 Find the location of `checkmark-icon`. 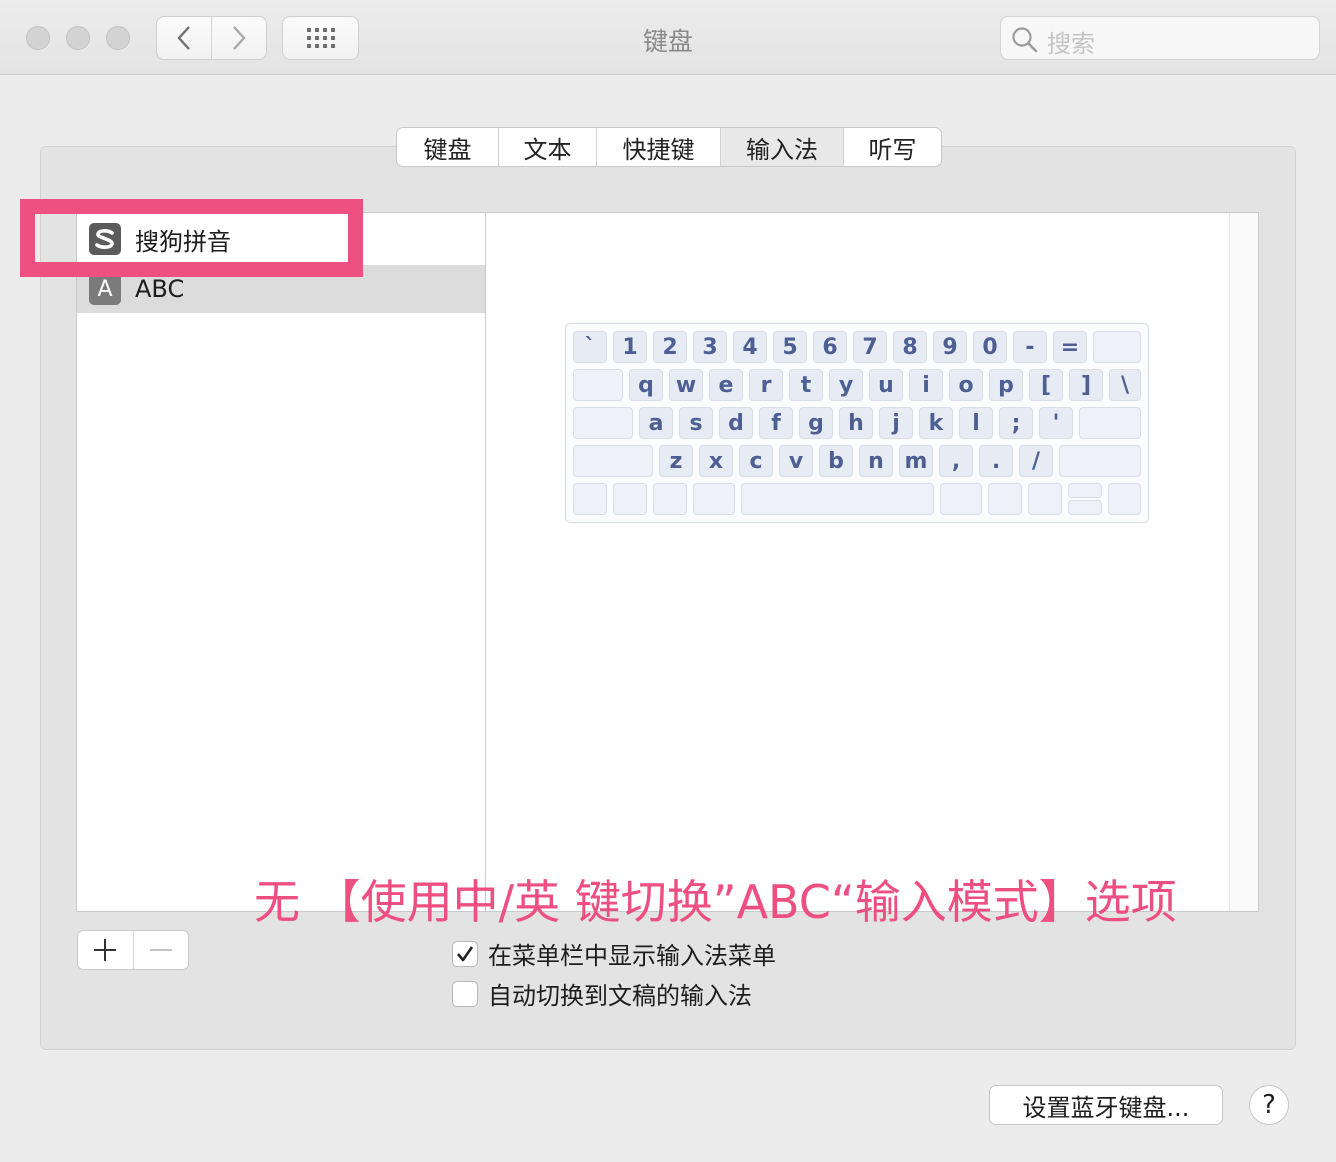

checkmark-icon is located at coordinates (465, 953).